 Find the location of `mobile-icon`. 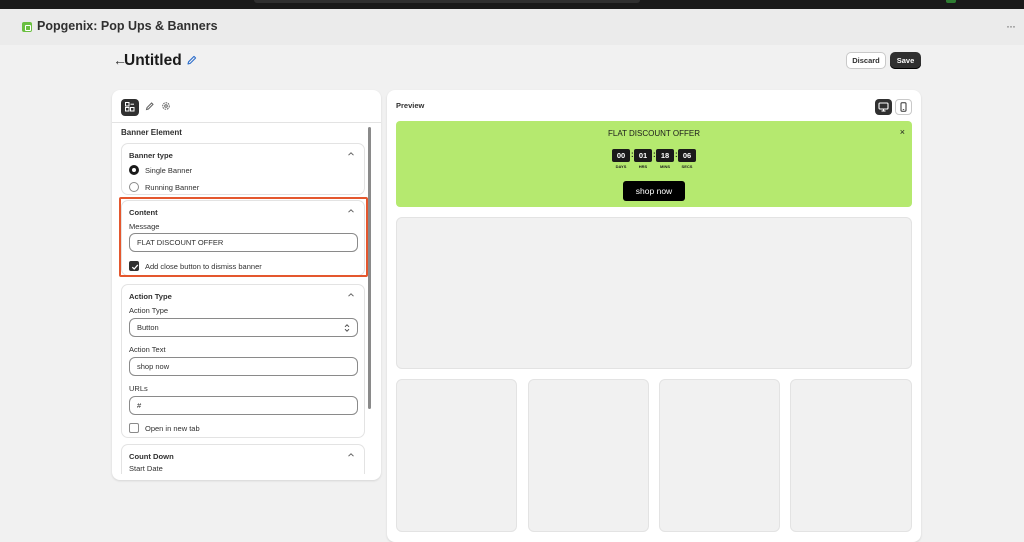

mobile-icon is located at coordinates (903, 107).